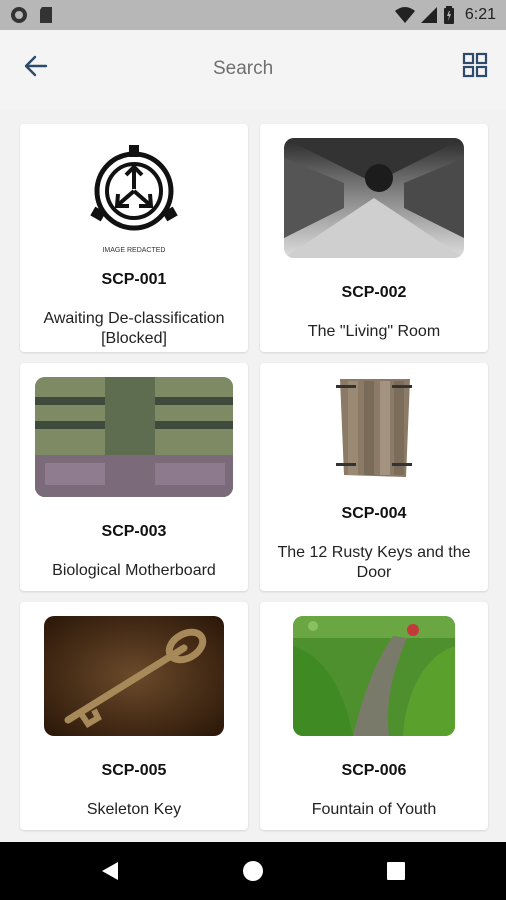  I want to click on card-title: Fountain of Youth, so click(374, 809).